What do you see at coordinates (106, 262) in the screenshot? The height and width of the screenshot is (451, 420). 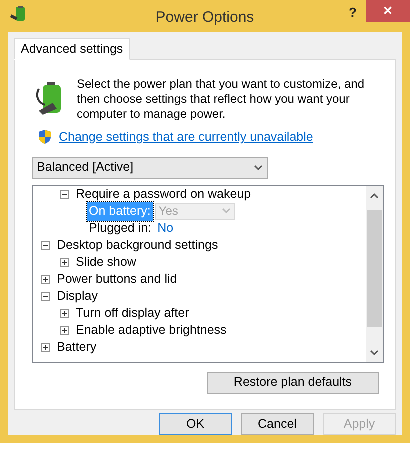 I see `tree-item: Slide show` at bounding box center [106, 262].